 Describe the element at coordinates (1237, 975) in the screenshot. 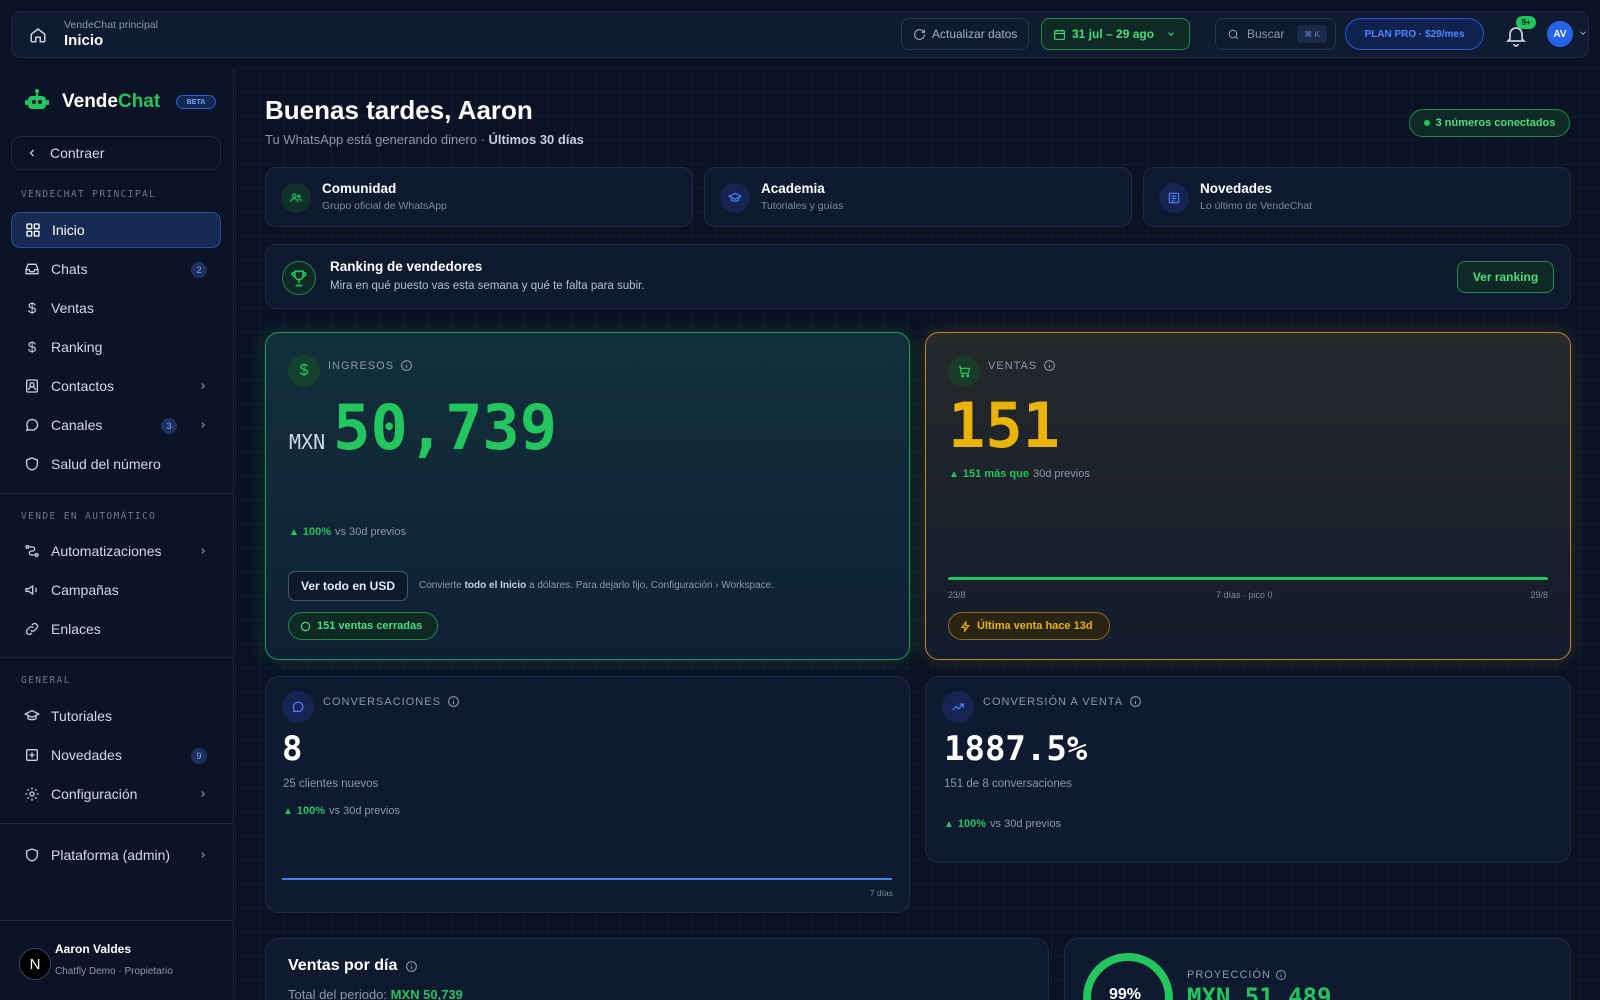

I see `projection-label: PROYECCIÓN` at that location.